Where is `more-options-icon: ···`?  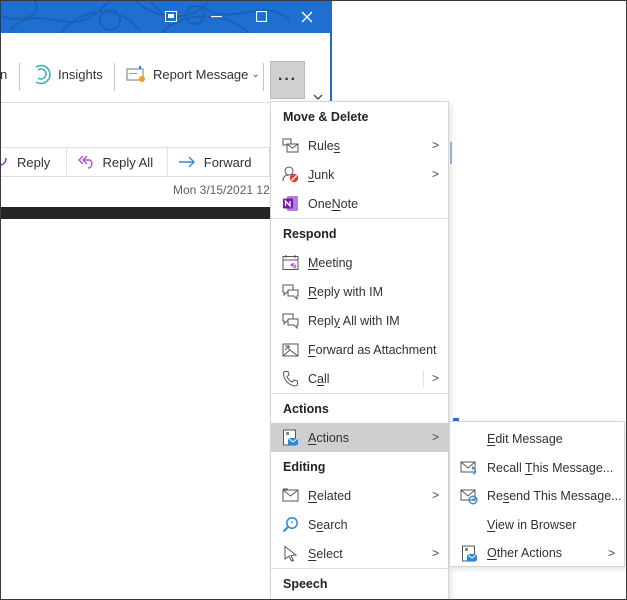
more-options-icon: ··· is located at coordinates (287, 79).